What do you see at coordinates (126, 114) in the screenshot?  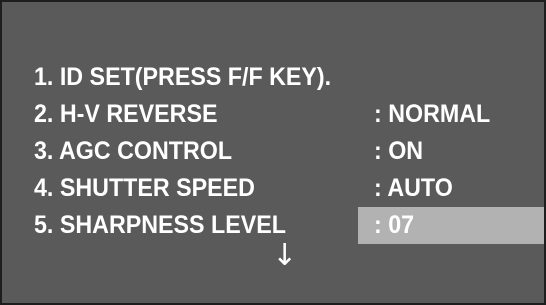 I see `menu-item-label: 2. H-V REVERSE` at bounding box center [126, 114].